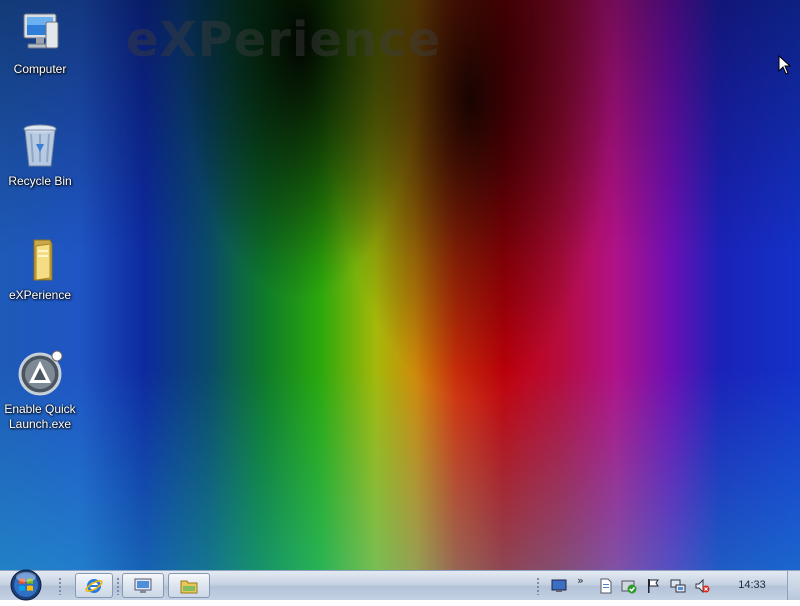 This screenshot has height=606, width=800. I want to click on desktop-icon-enable-quick-launch: Enable Quick Launch.exe, so click(40, 391).